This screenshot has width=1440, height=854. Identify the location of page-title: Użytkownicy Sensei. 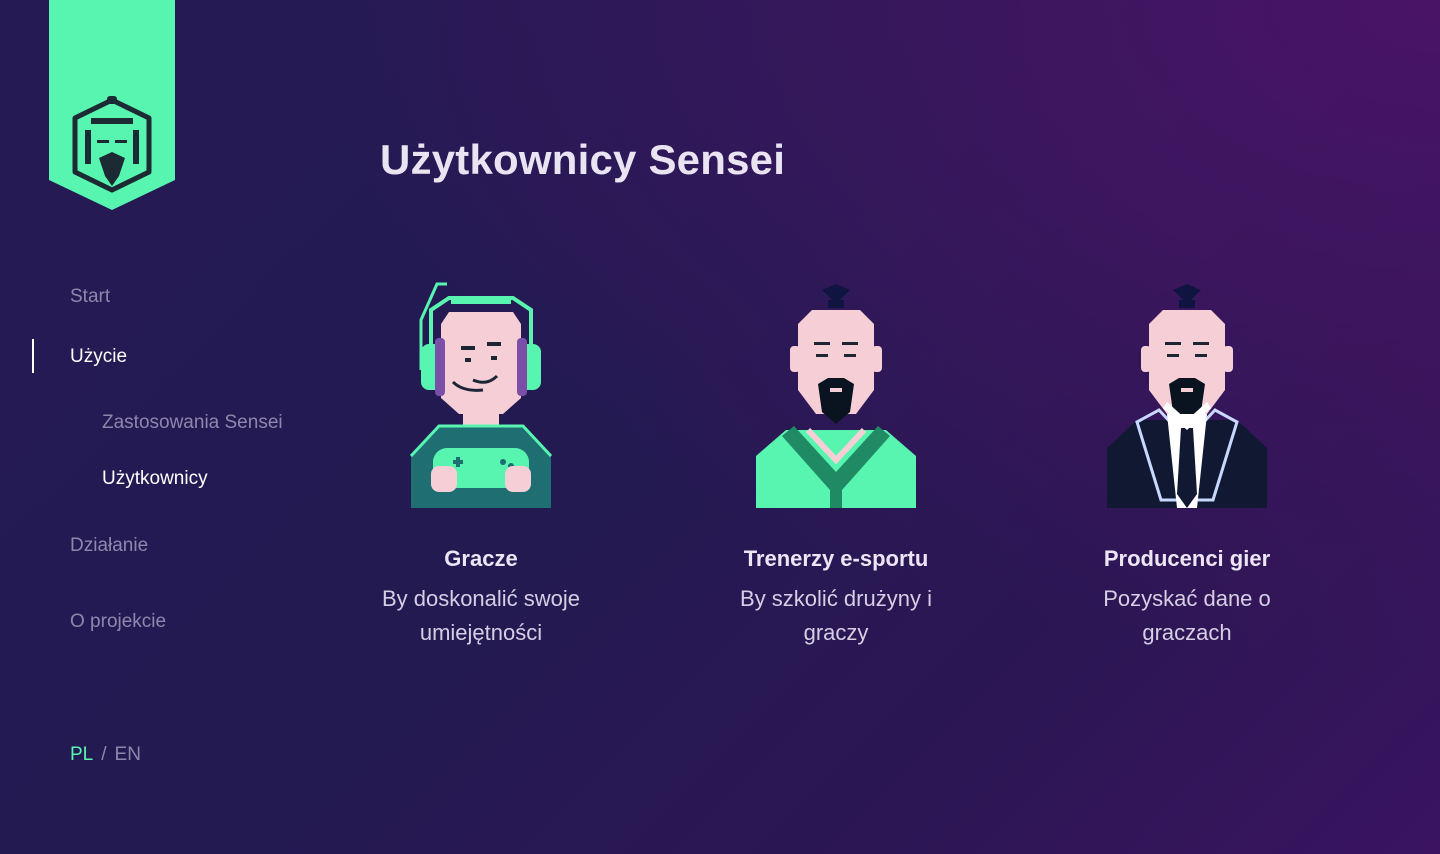
(583, 159).